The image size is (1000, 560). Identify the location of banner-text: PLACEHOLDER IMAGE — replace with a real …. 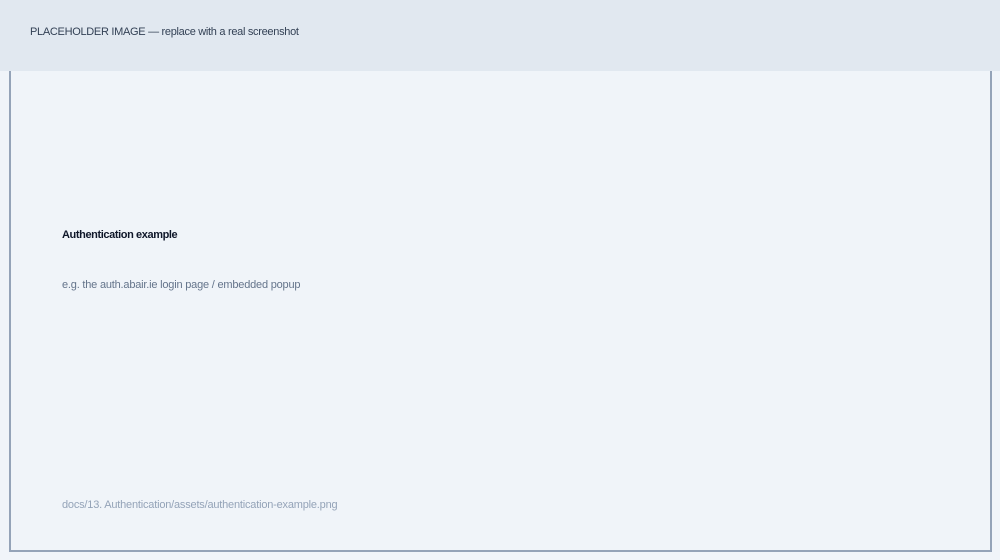
(164, 32).